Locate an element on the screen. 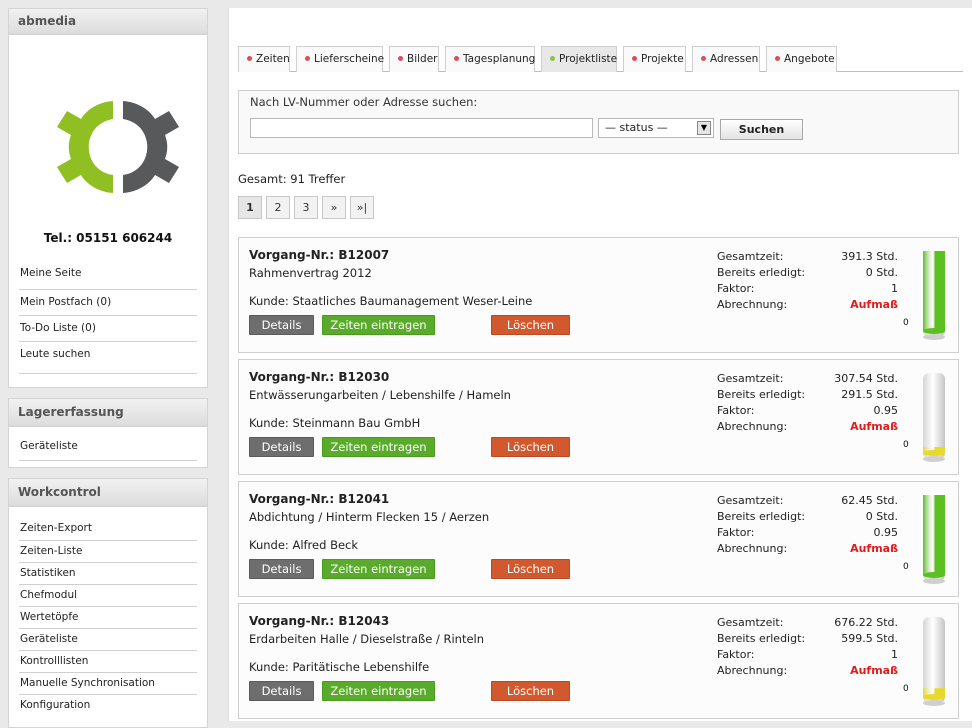  next-page-button: » is located at coordinates (334, 207).